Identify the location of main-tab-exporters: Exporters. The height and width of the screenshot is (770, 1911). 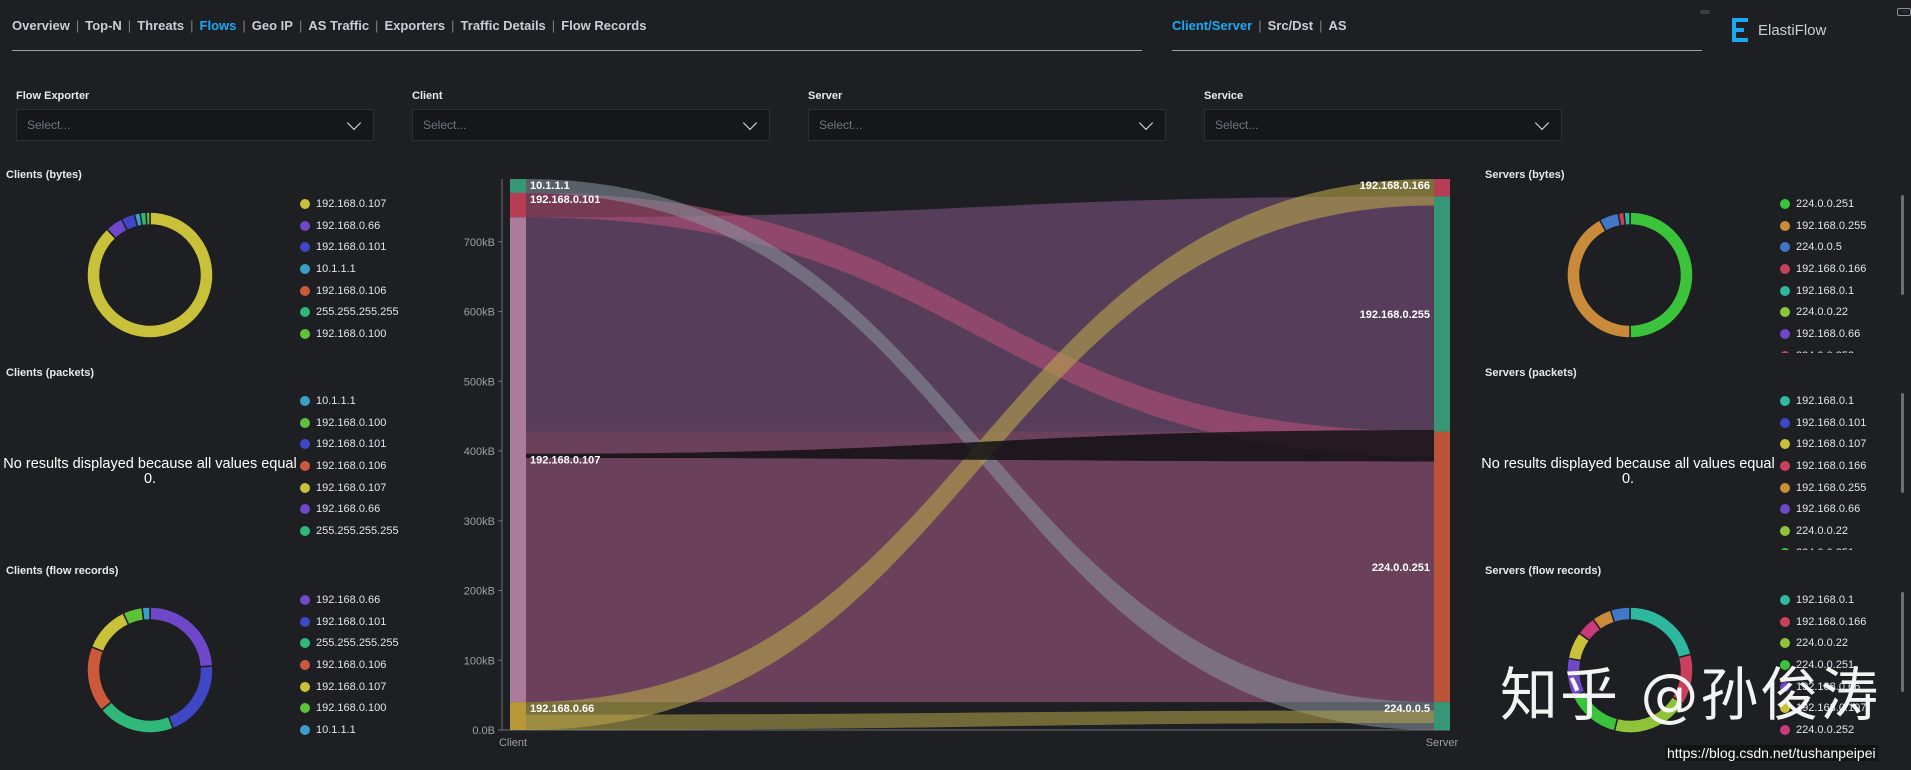
(414, 25).